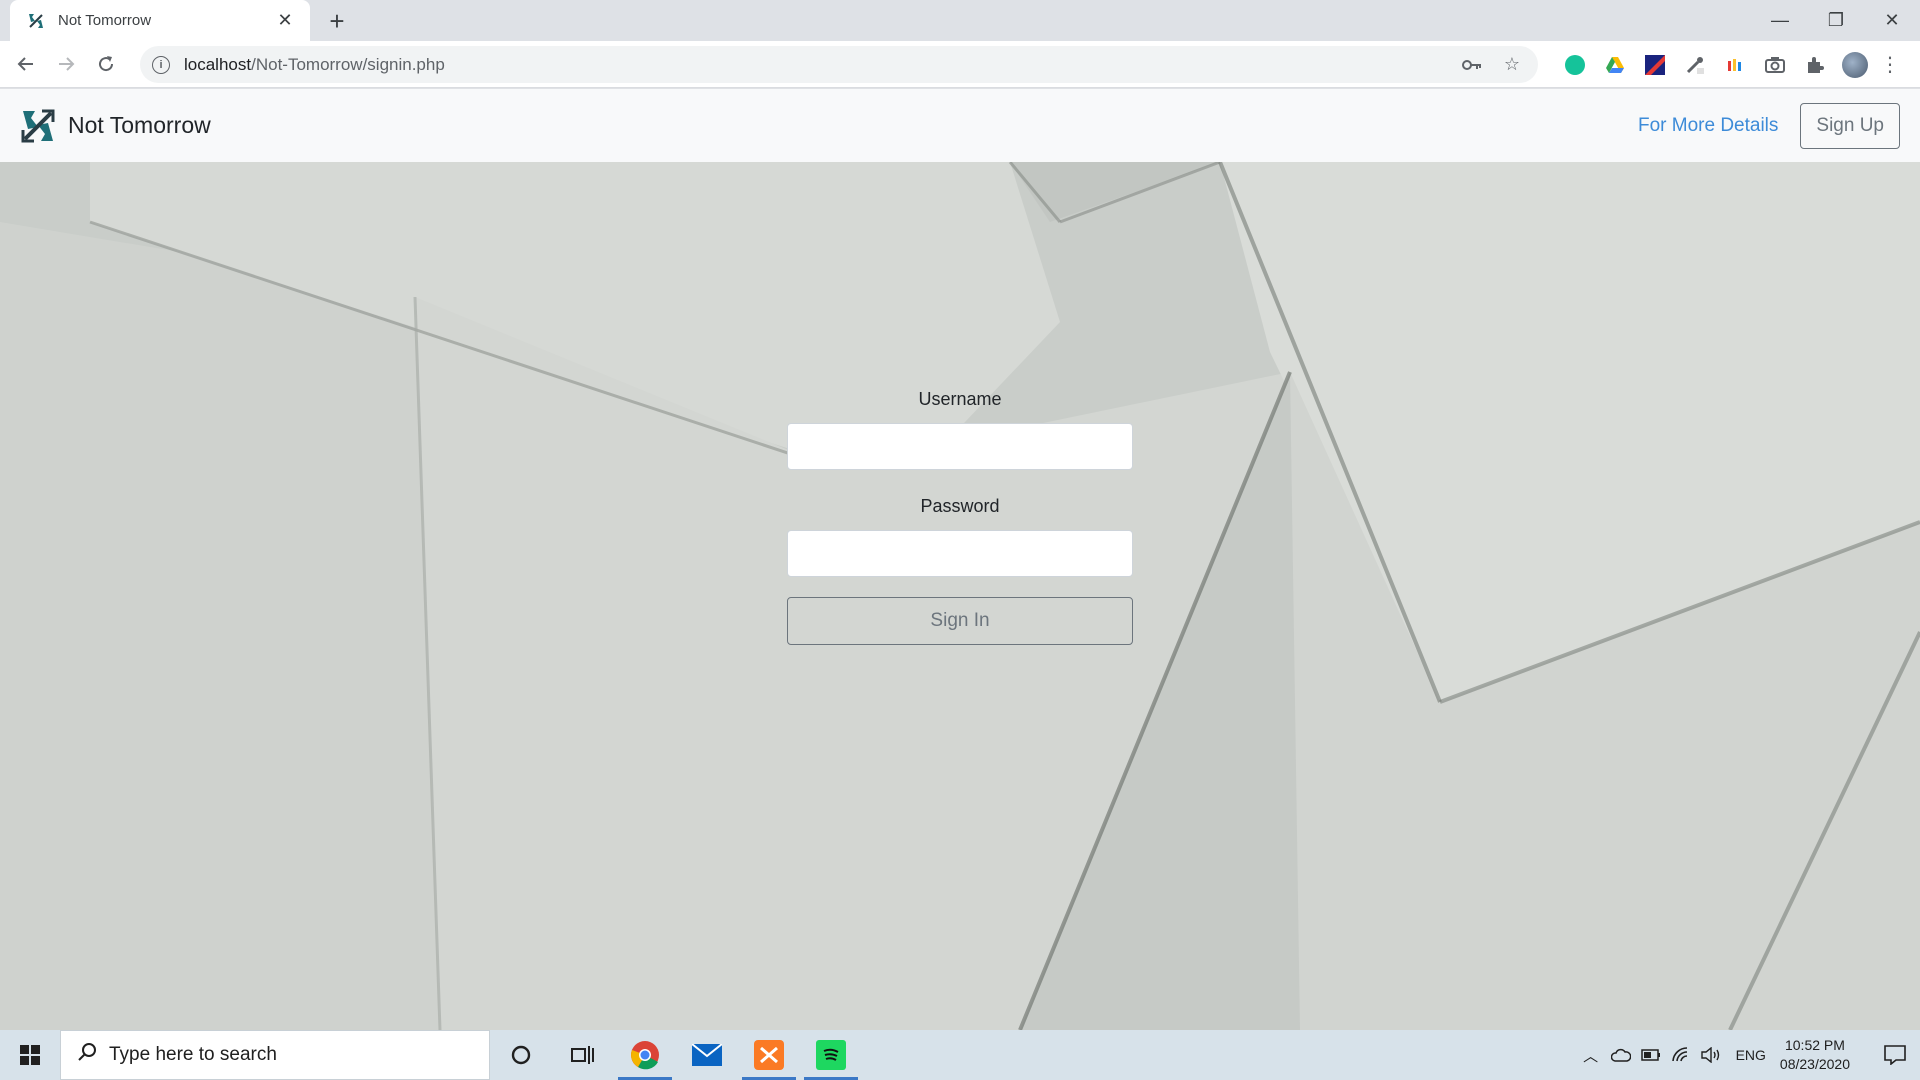 Image resolution: width=1920 pixels, height=1080 pixels. Describe the element at coordinates (1780, 20) in the screenshot. I see `minimize-button: —` at that location.